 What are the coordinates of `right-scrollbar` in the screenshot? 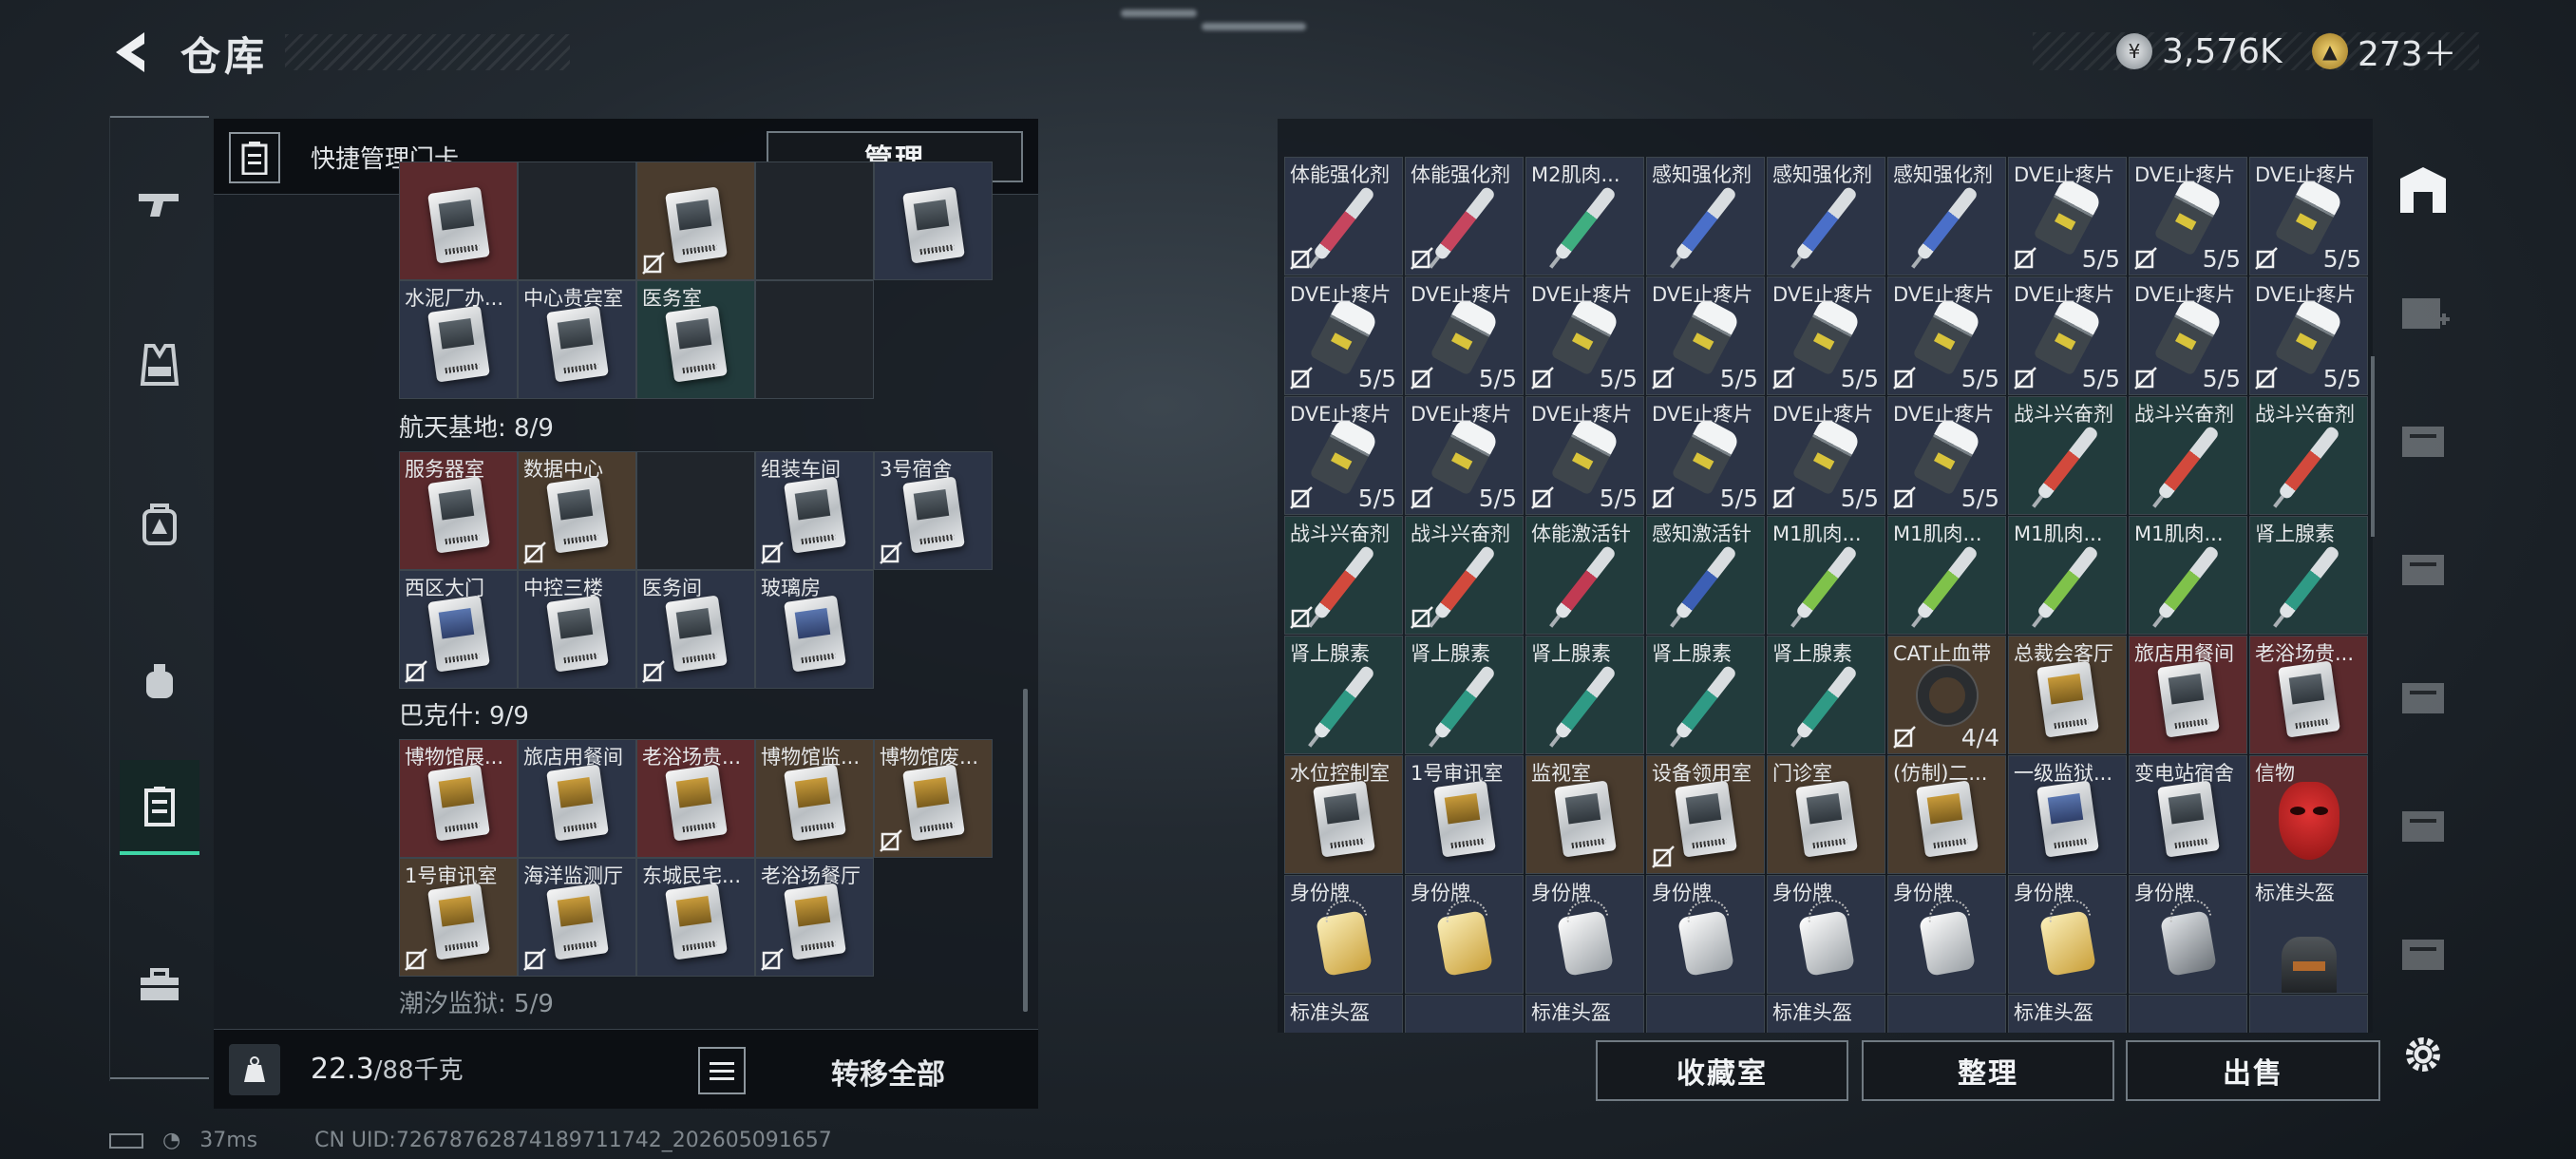 It's located at (2373, 446).